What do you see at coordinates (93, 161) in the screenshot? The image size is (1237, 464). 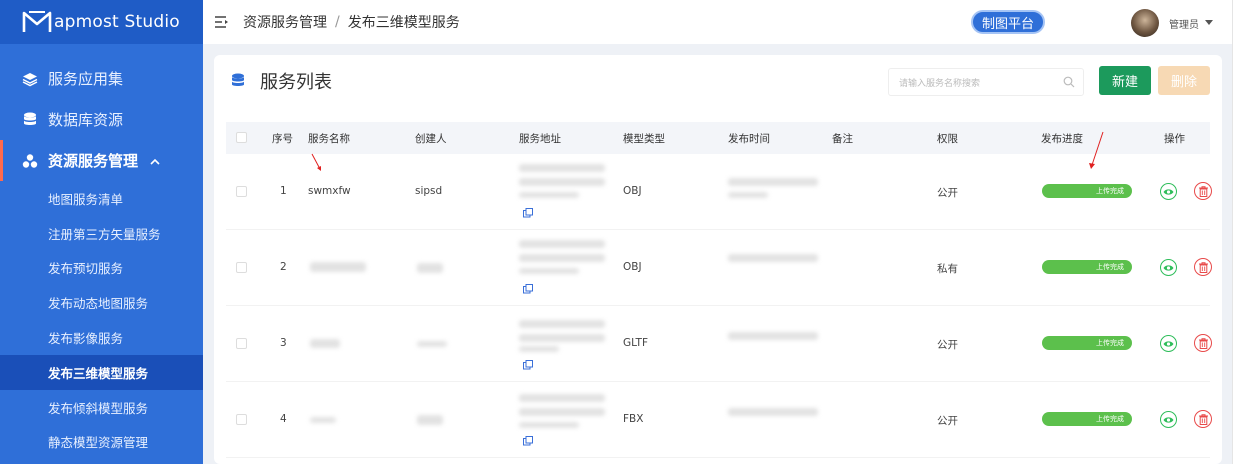 I see `menu-label: 资源服务管理` at bounding box center [93, 161].